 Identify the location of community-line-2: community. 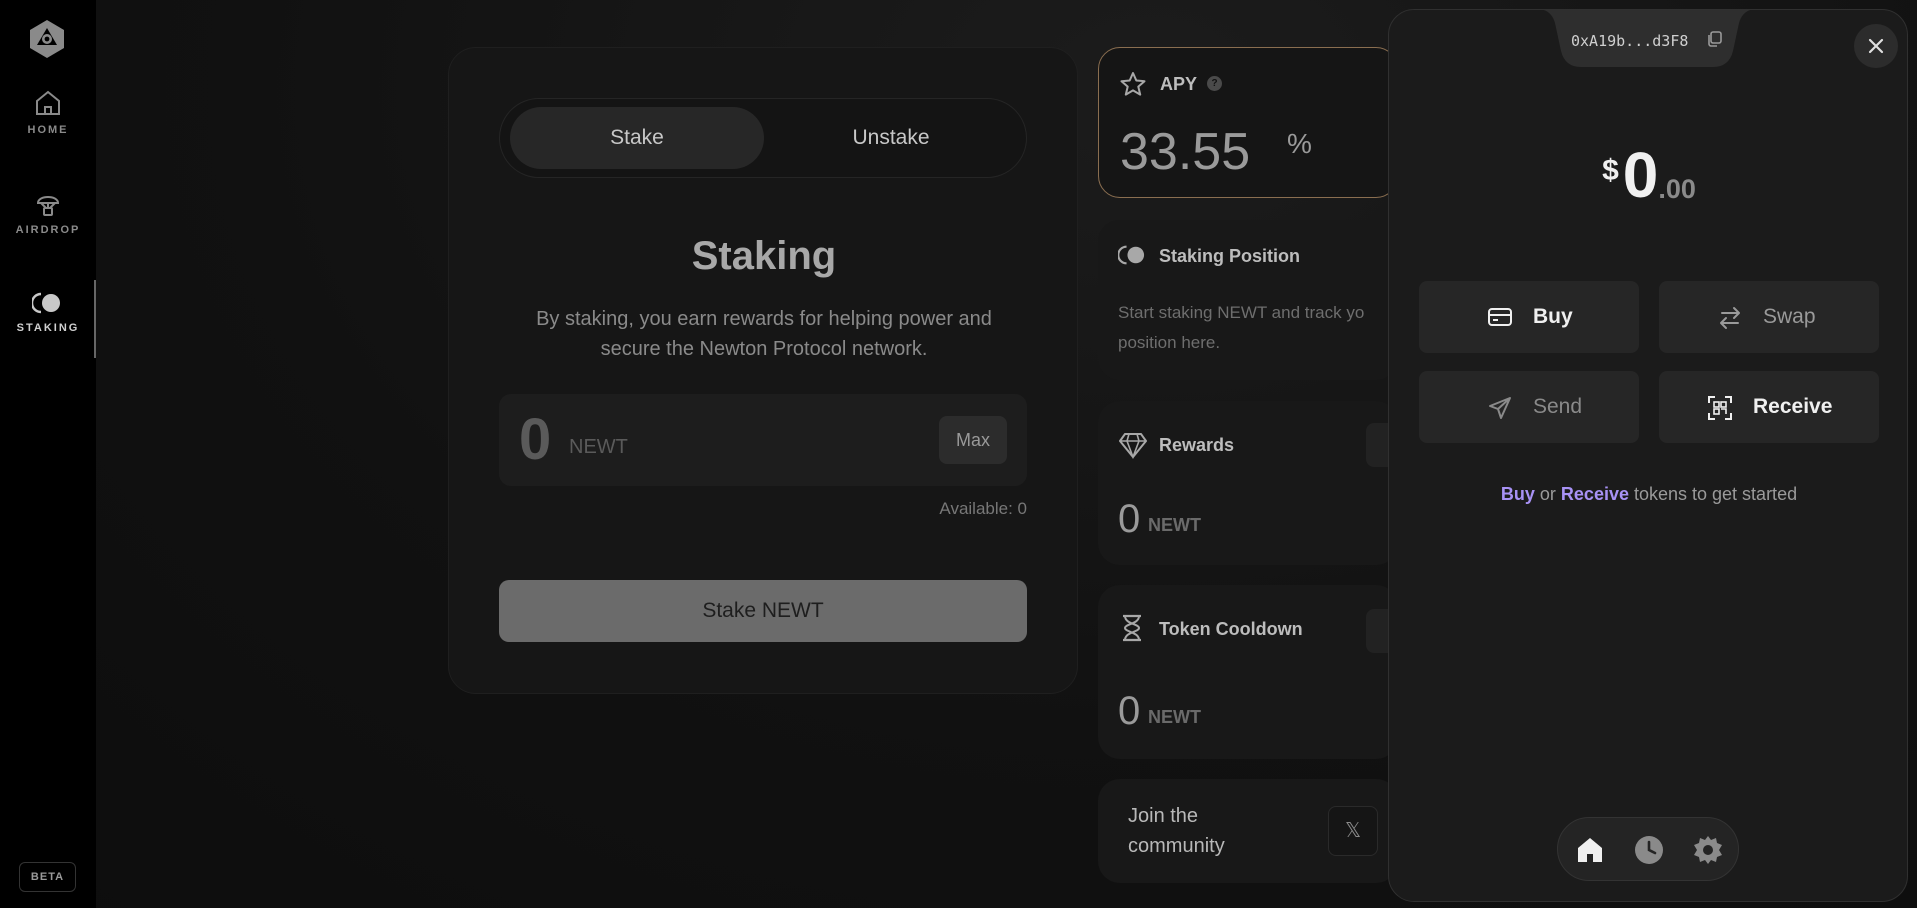
(1176, 846).